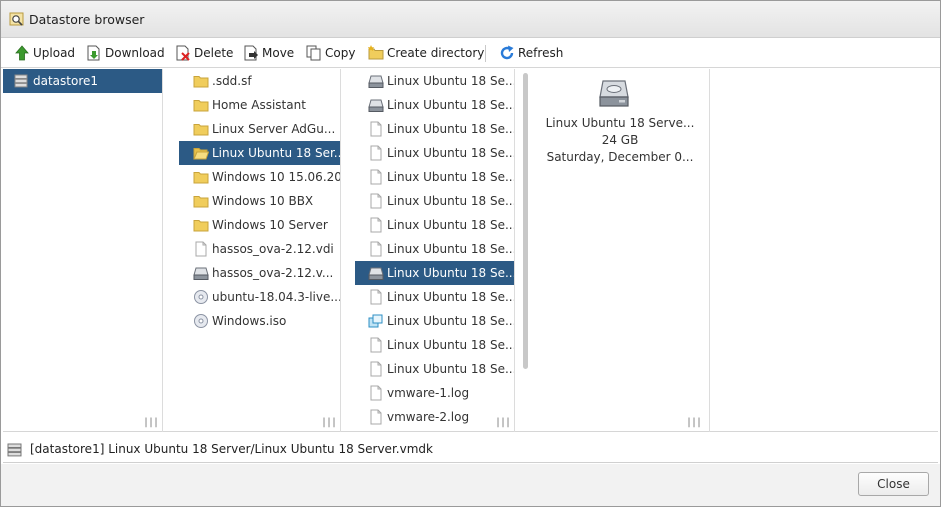 The height and width of the screenshot is (507, 941). I want to click on create-directory-button: Create directory, so click(426, 53).